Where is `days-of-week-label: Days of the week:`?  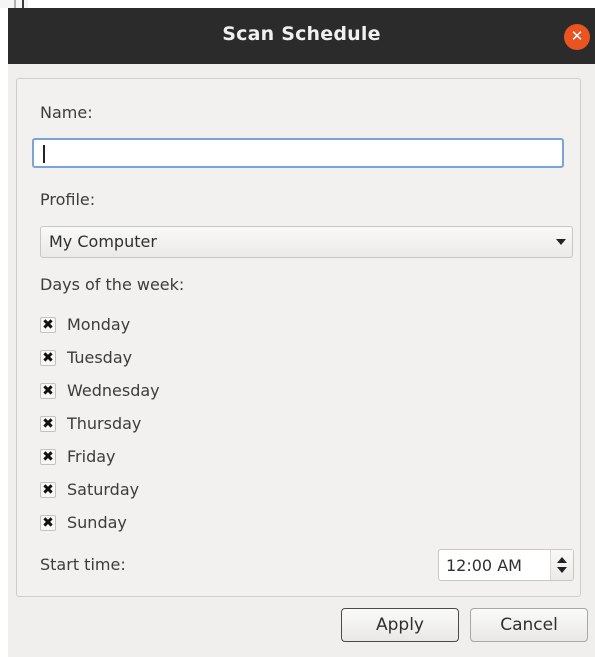 days-of-week-label: Days of the week: is located at coordinates (112, 284).